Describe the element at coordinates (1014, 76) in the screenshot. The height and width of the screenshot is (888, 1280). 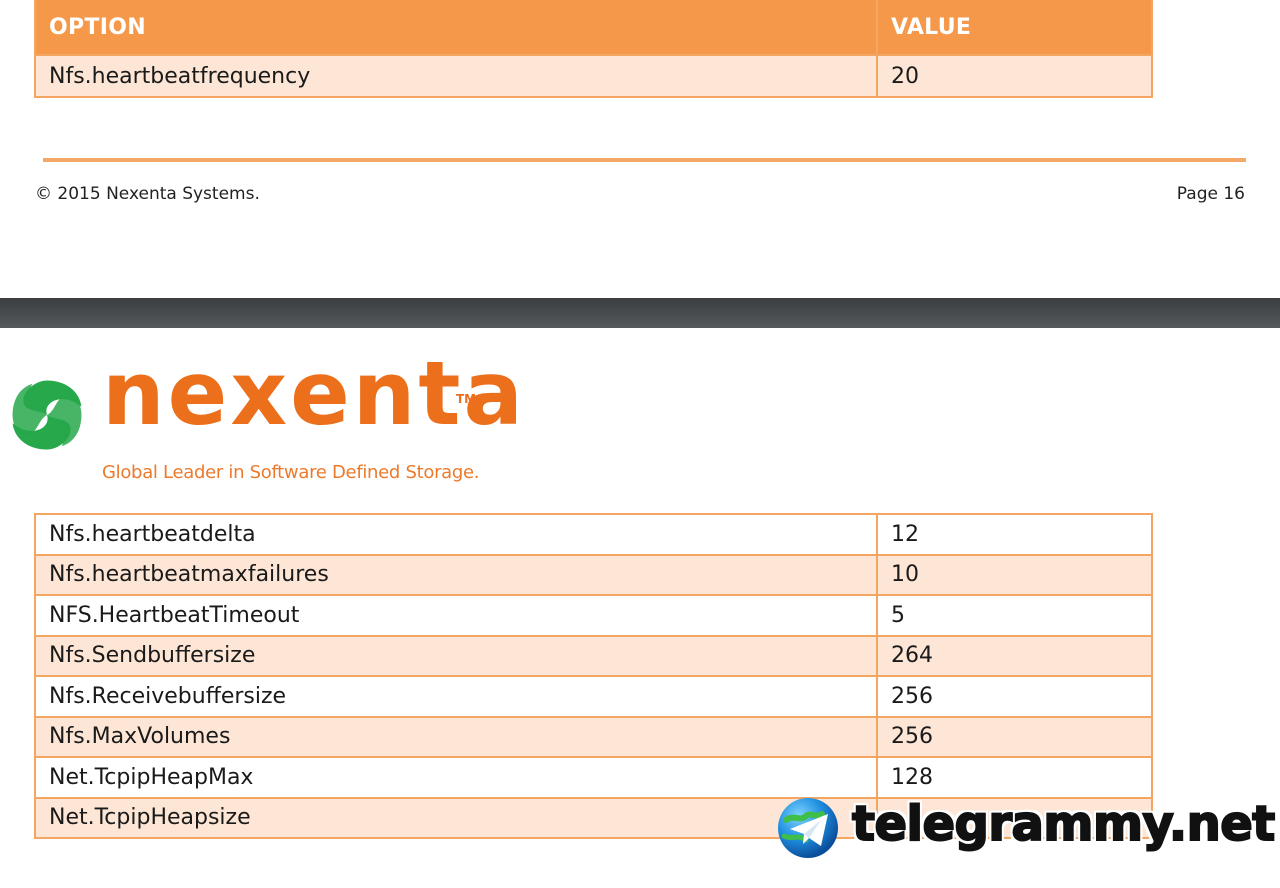
I see `value-cell: 20` at that location.